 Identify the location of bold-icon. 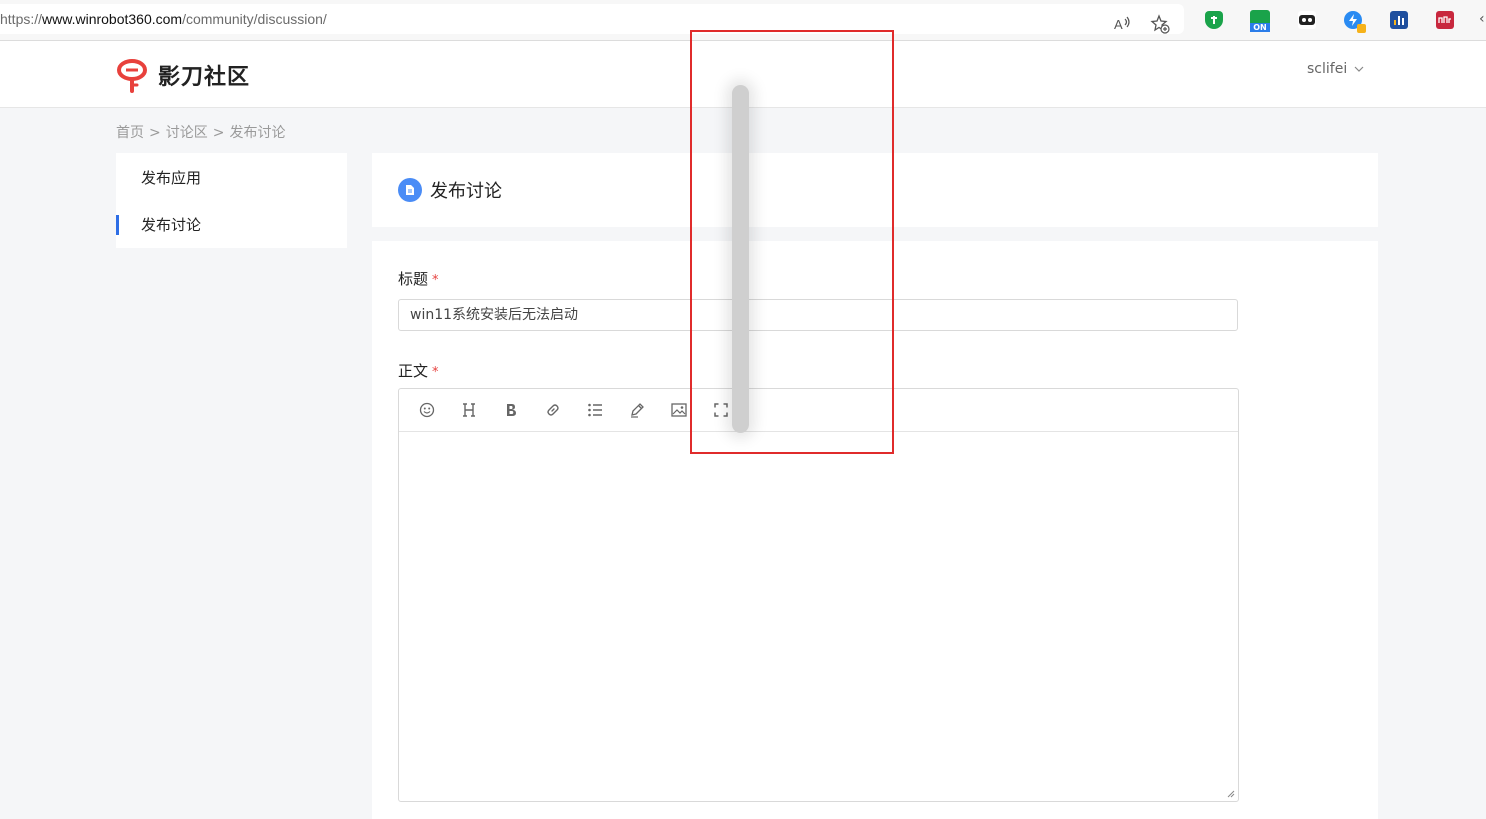
(511, 410).